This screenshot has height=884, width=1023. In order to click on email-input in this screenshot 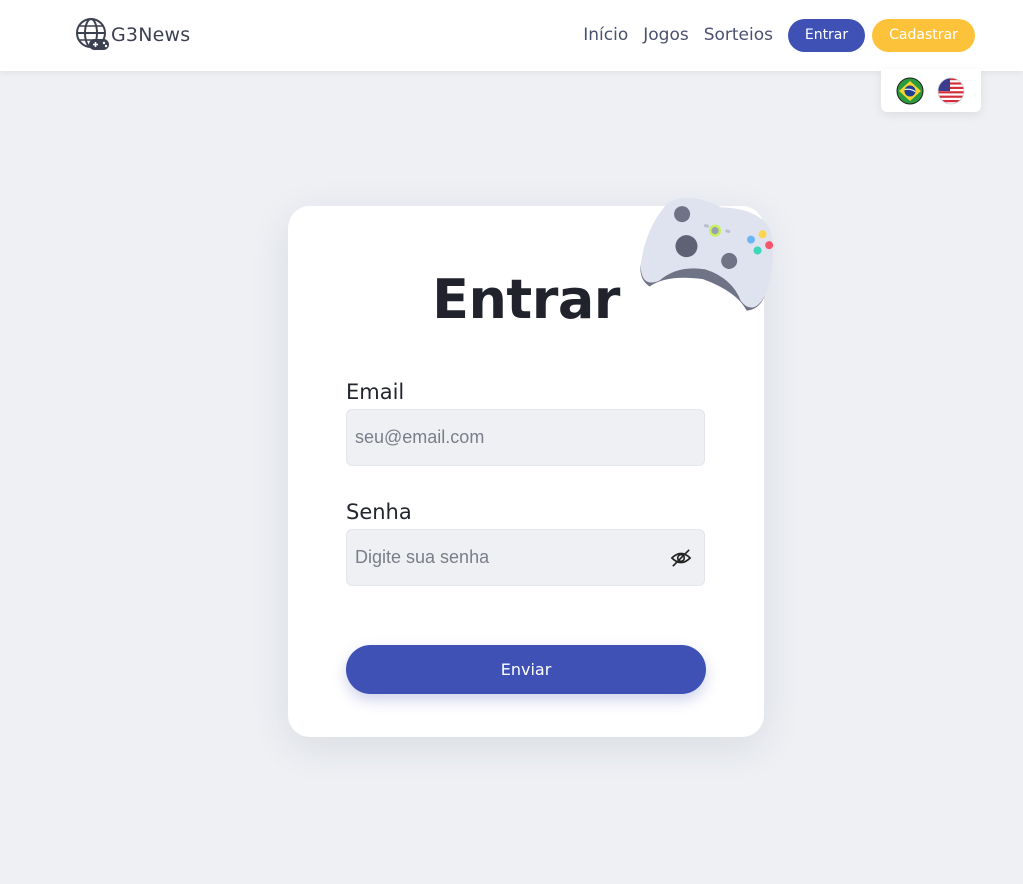, I will do `click(525, 437)`.